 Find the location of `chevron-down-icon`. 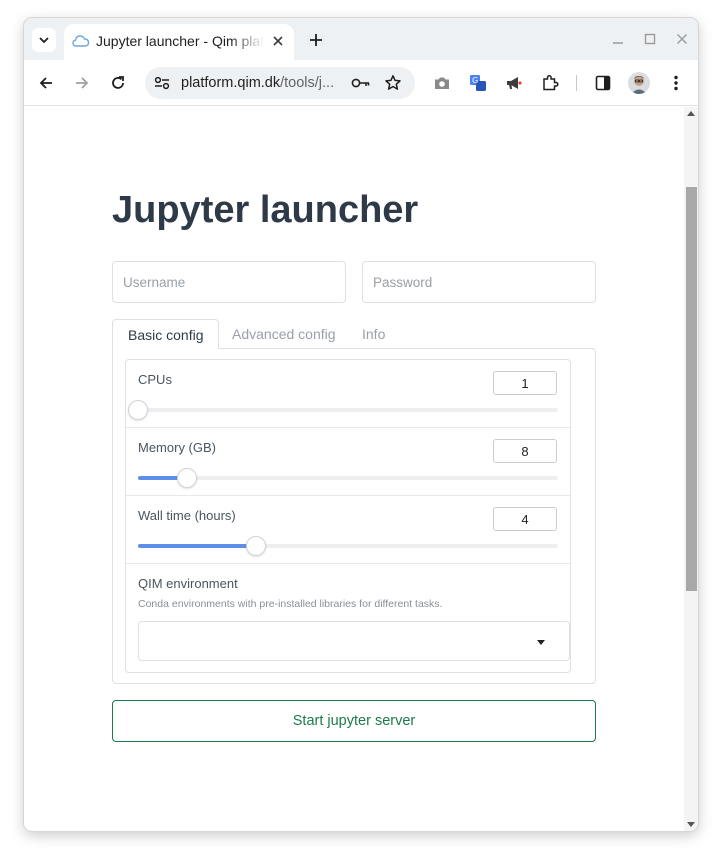

chevron-down-icon is located at coordinates (44, 40).